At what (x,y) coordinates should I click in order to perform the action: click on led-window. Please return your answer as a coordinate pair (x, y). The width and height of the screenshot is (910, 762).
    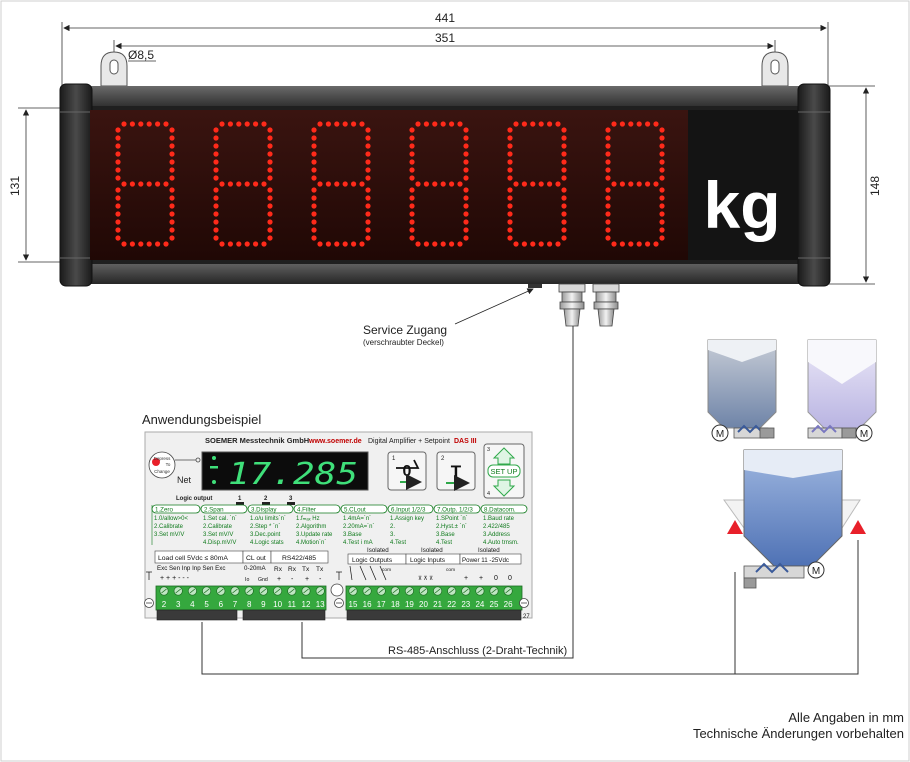
    Looking at the image, I should click on (389, 185).